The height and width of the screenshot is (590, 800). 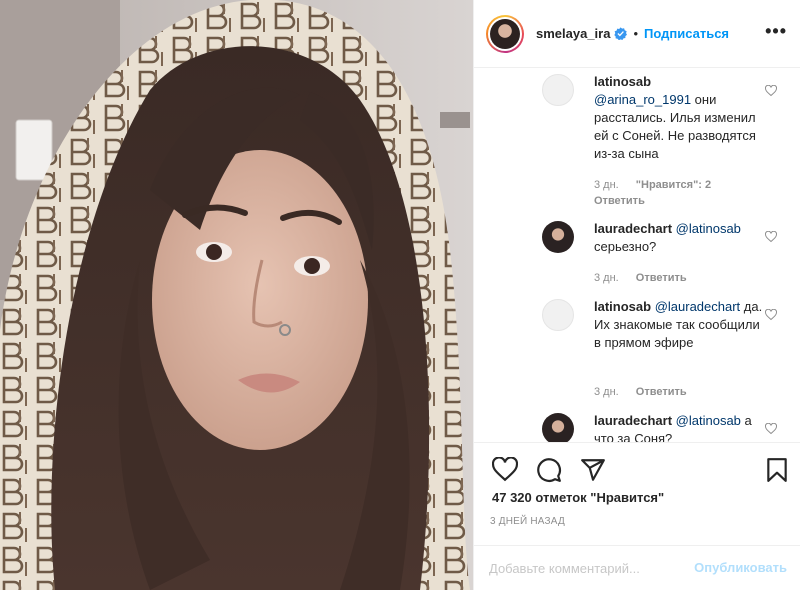 What do you see at coordinates (673, 185) in the screenshot?
I see `comment-likes: "Нравится": 2` at bounding box center [673, 185].